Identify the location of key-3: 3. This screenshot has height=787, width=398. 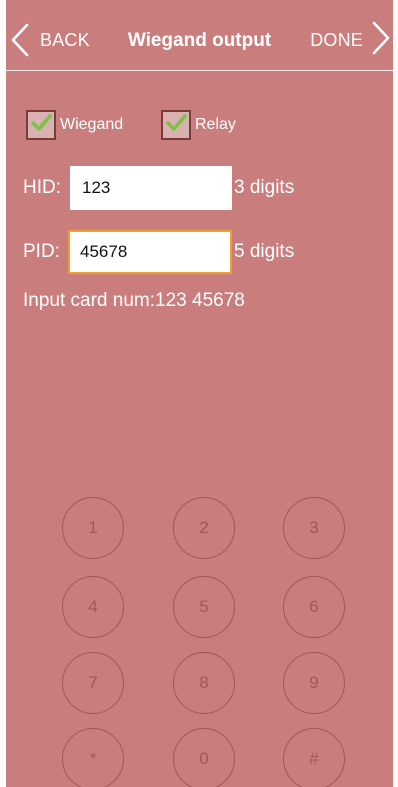
(314, 528).